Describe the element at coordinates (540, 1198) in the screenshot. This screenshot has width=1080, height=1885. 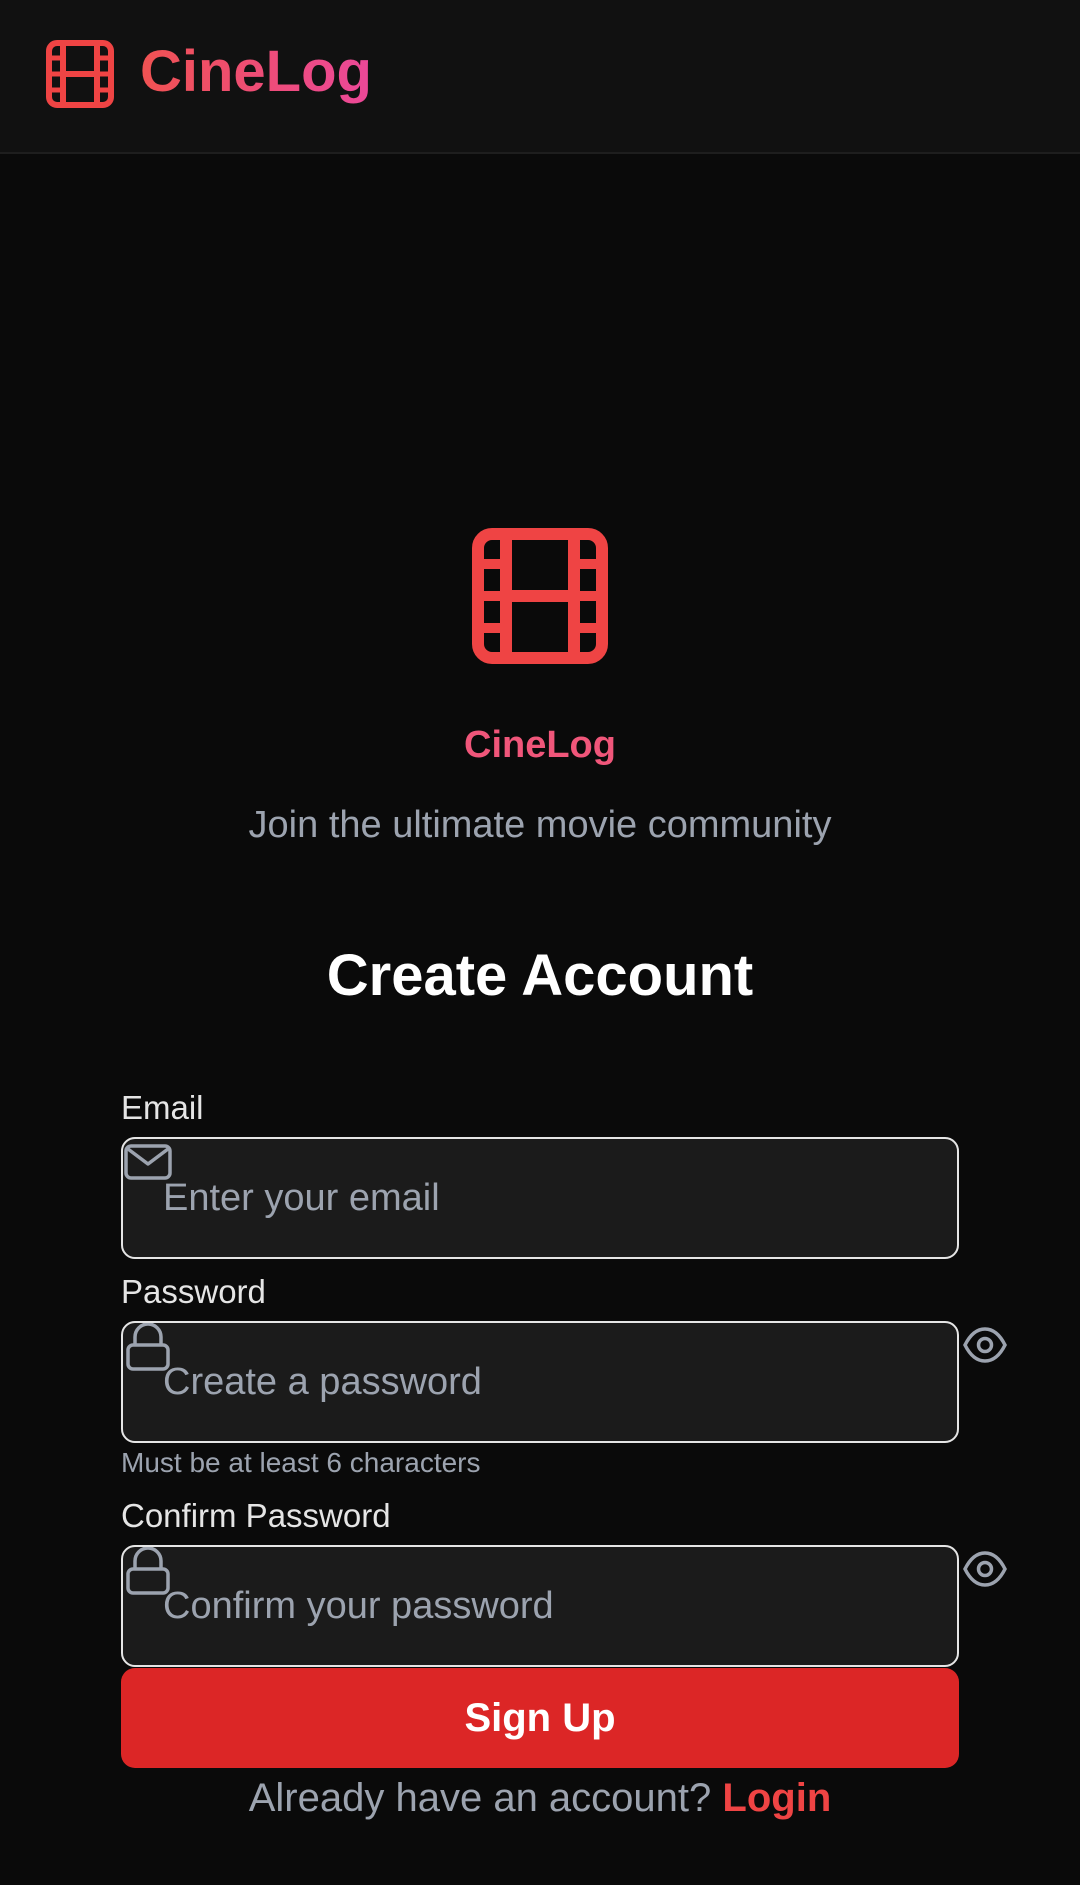
I see `email-field: Enter your email` at that location.